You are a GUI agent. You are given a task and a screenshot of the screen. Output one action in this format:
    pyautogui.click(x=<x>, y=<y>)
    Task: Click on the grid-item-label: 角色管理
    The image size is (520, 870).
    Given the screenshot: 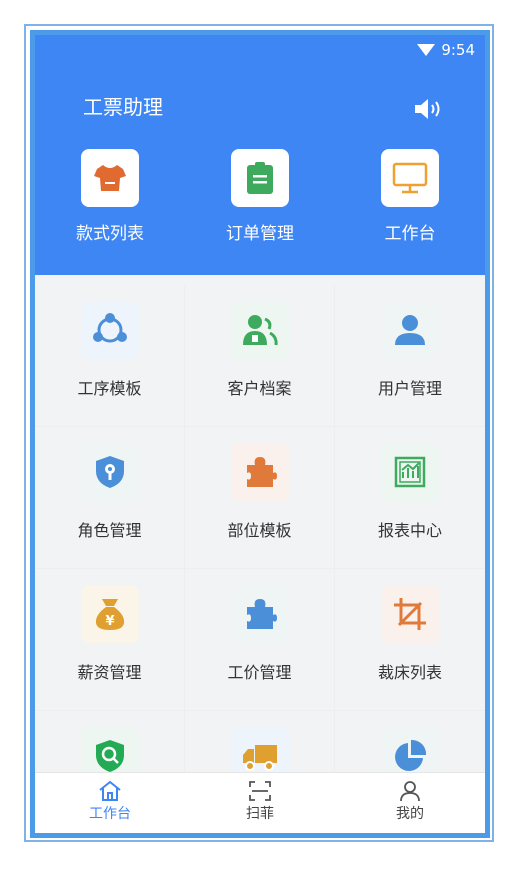 What is the action you would take?
    pyautogui.click(x=109, y=530)
    